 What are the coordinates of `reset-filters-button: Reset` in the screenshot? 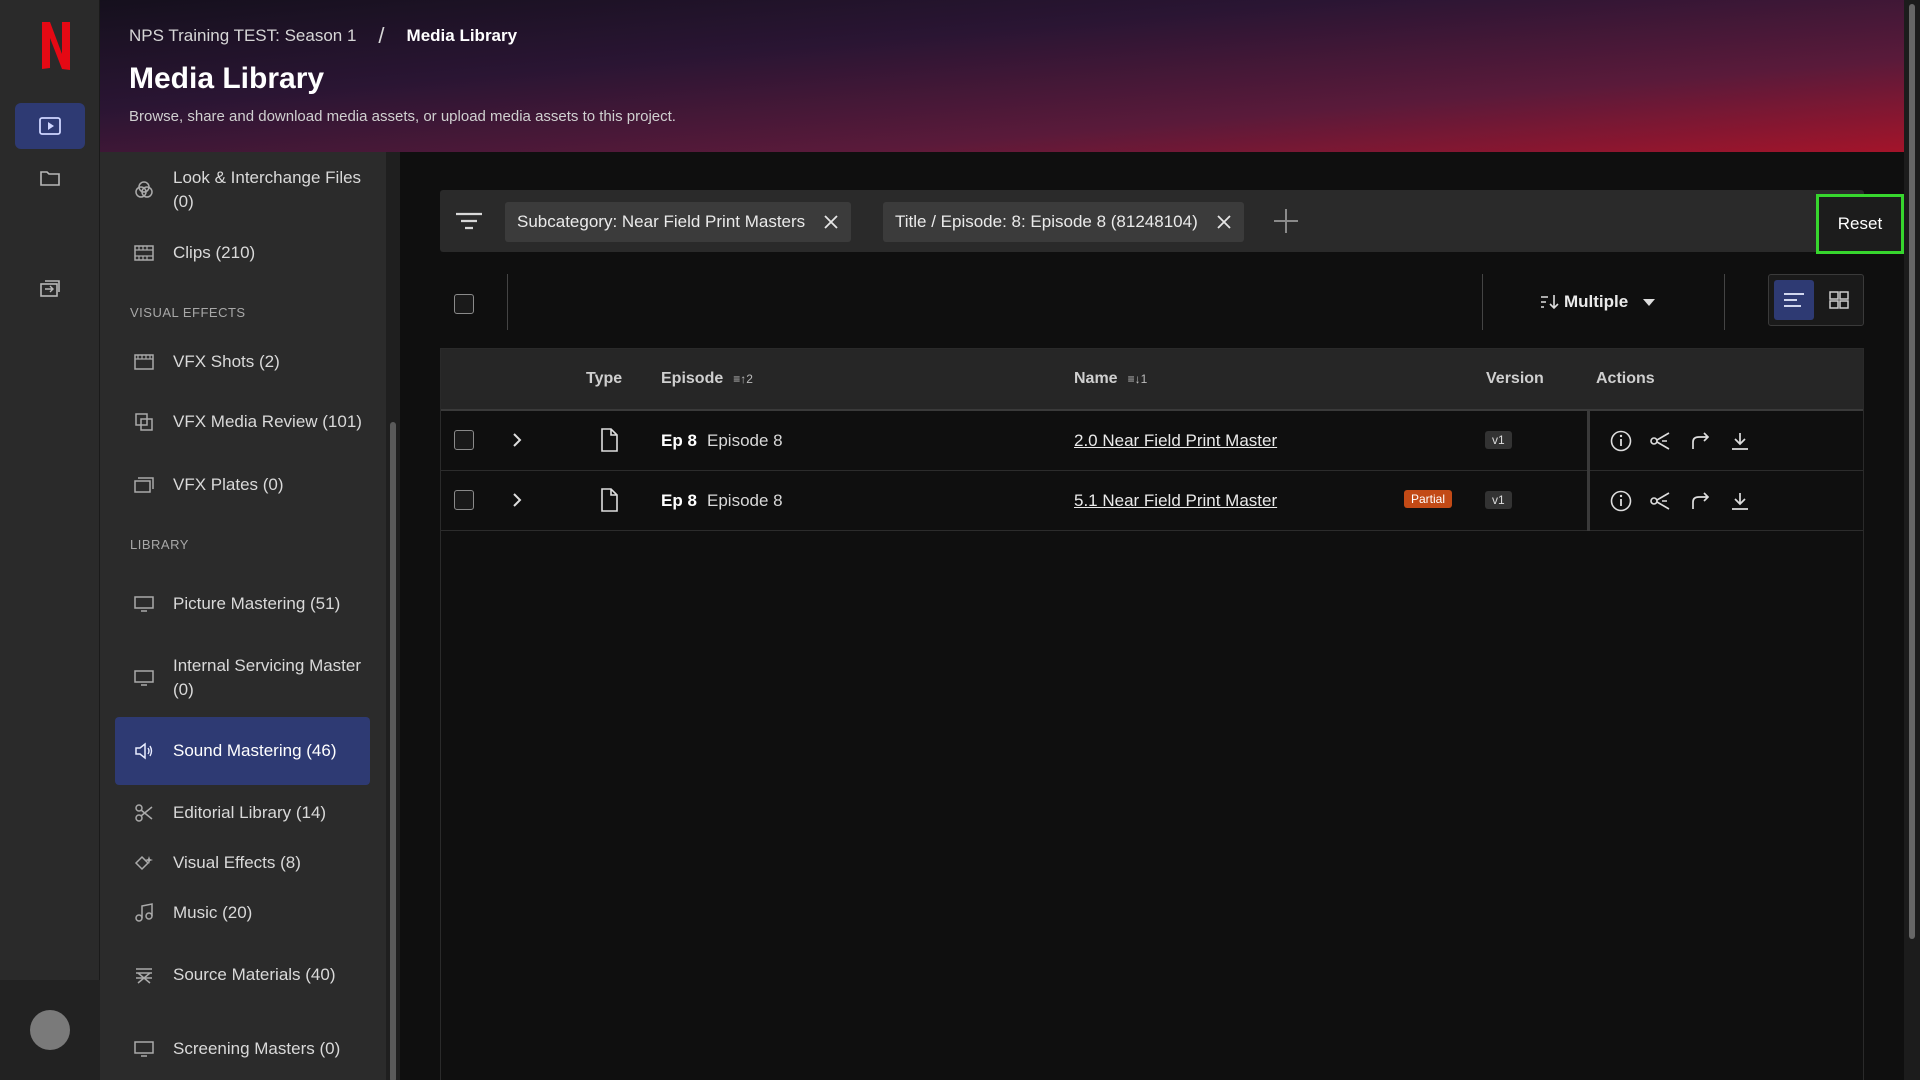 It's located at (1860, 224).